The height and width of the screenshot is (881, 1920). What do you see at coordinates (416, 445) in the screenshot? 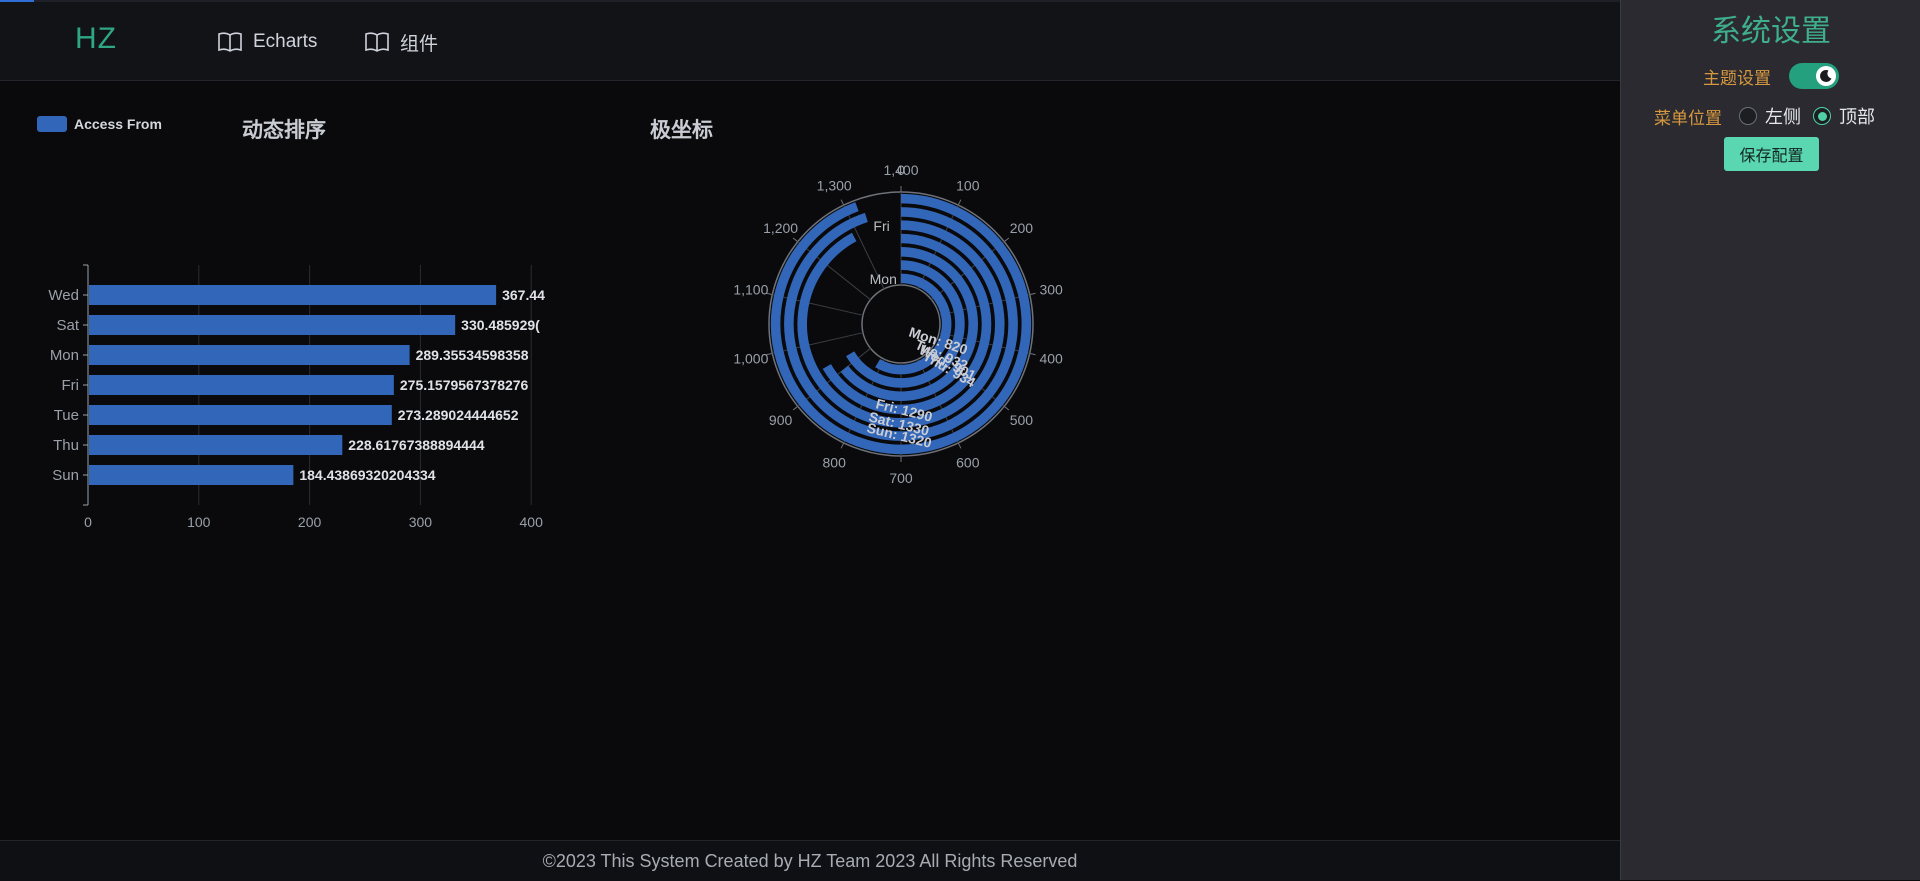
I see `value-label: 228.61767388894444` at bounding box center [416, 445].